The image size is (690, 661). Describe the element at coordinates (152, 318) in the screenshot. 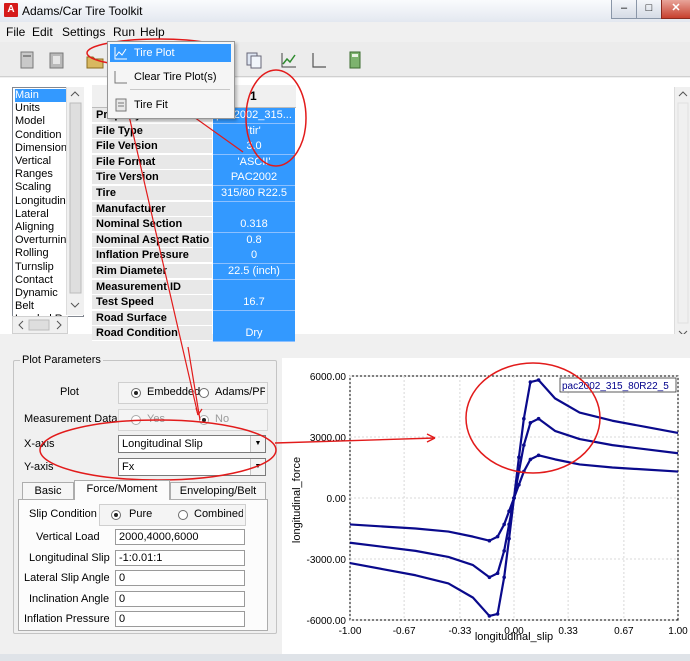

I see `property-label: Road Surface` at that location.